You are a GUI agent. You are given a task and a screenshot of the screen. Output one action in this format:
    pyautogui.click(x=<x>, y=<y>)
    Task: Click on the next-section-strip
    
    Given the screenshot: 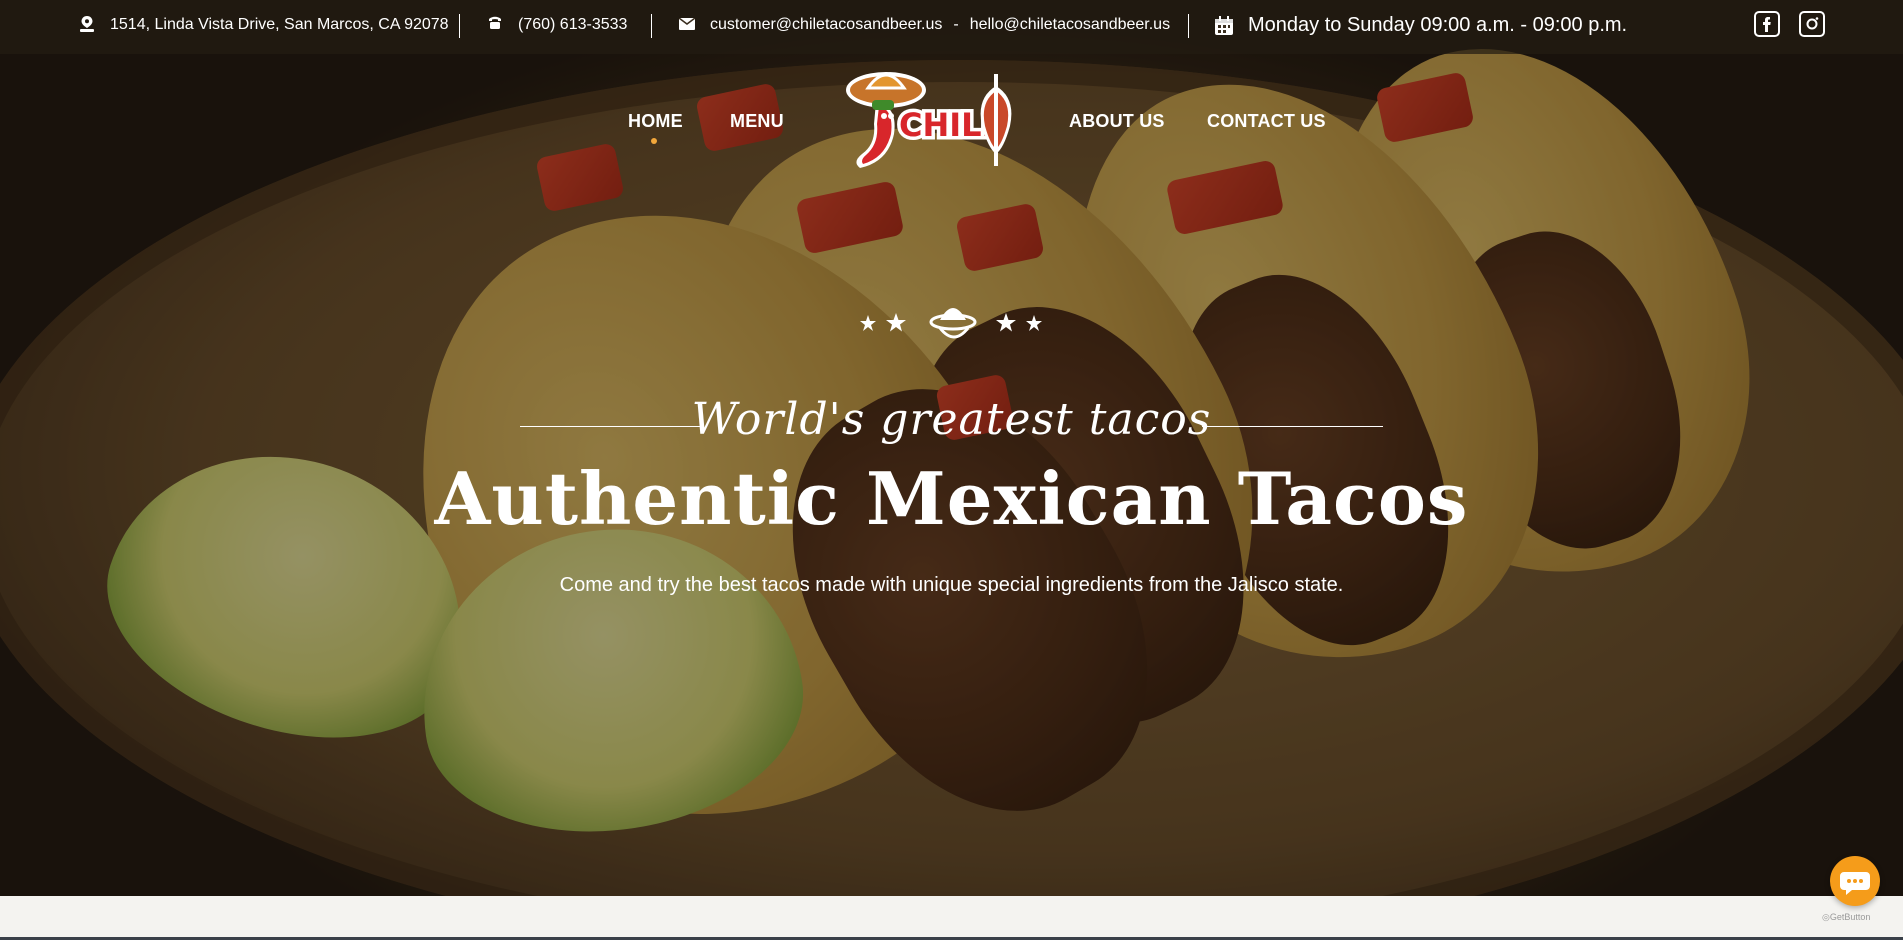 What is the action you would take?
    pyautogui.click(x=951, y=918)
    